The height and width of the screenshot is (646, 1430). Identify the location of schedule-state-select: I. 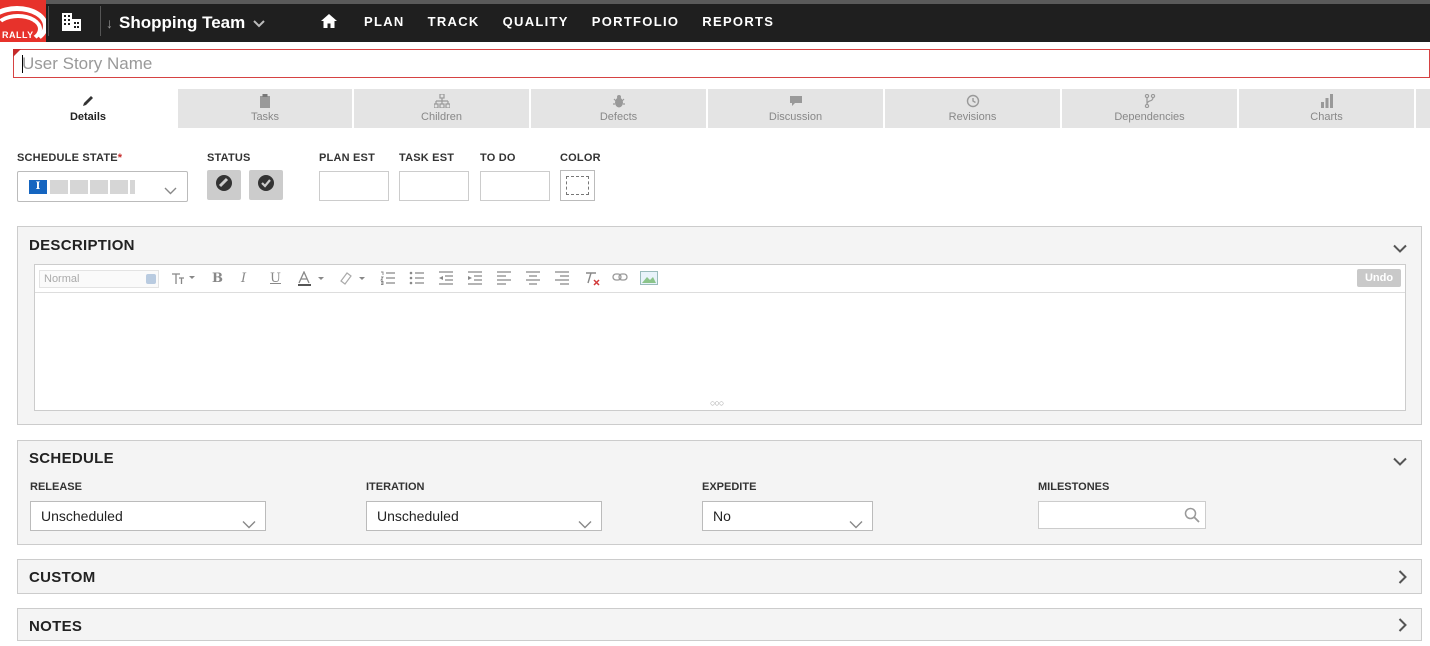
(102, 186).